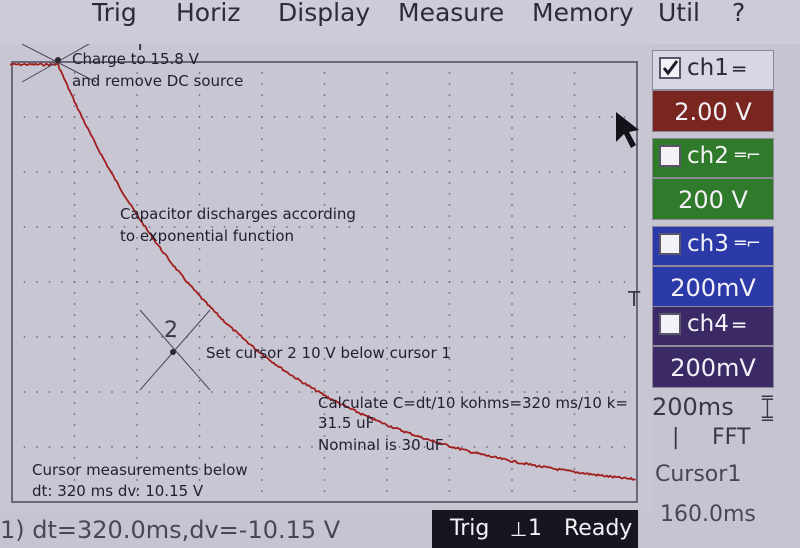 Image resolution: width=800 pixels, height=548 pixels. I want to click on timebase-adjust-icon: ╤ ╧, so click(767, 409).